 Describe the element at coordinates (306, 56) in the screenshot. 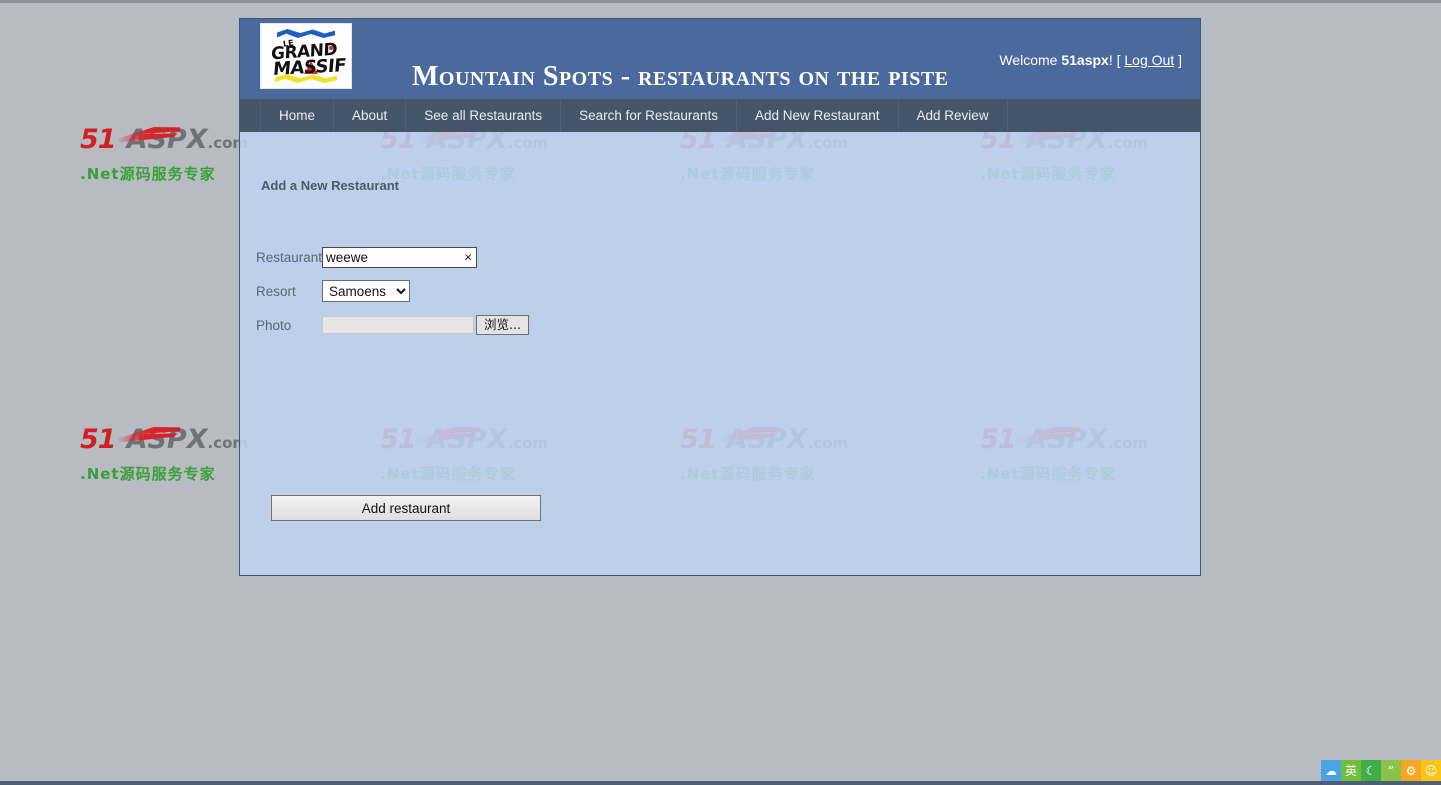

I see `grand-massif-logo: LE GRAND MASSIF` at that location.